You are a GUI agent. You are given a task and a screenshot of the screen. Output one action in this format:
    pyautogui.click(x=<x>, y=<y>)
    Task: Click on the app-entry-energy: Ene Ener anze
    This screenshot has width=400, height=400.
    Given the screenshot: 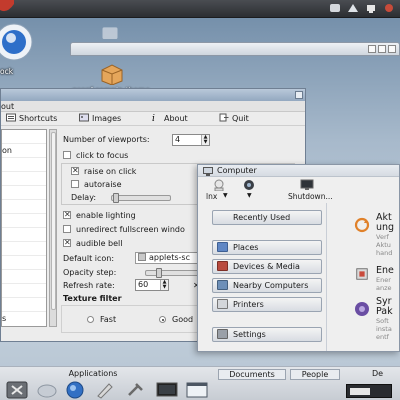 What is the action you would take?
    pyautogui.click(x=375, y=280)
    